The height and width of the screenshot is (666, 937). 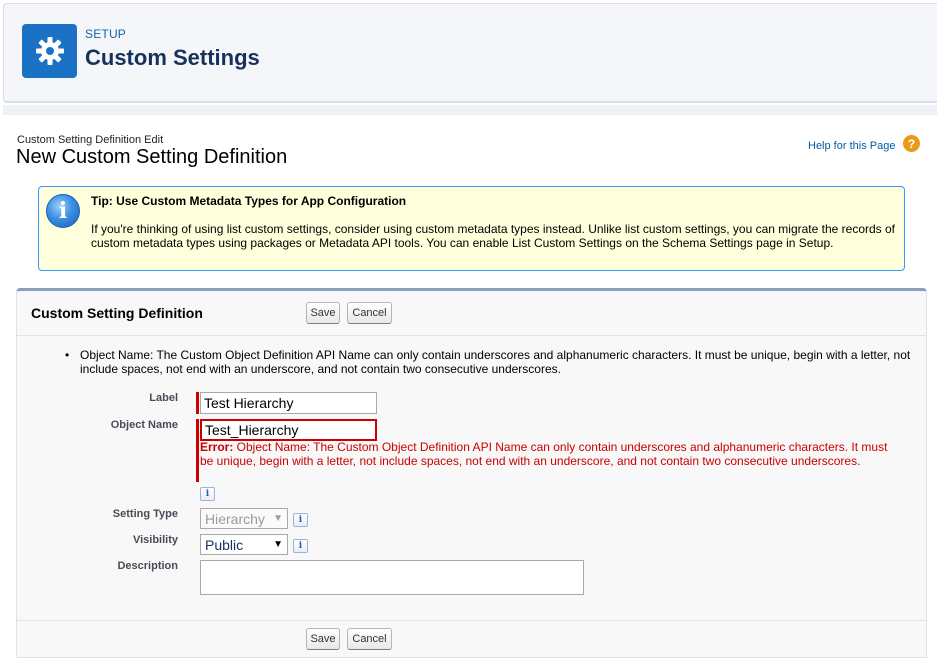 I want to click on error-prefix: Error:, so click(x=217, y=447).